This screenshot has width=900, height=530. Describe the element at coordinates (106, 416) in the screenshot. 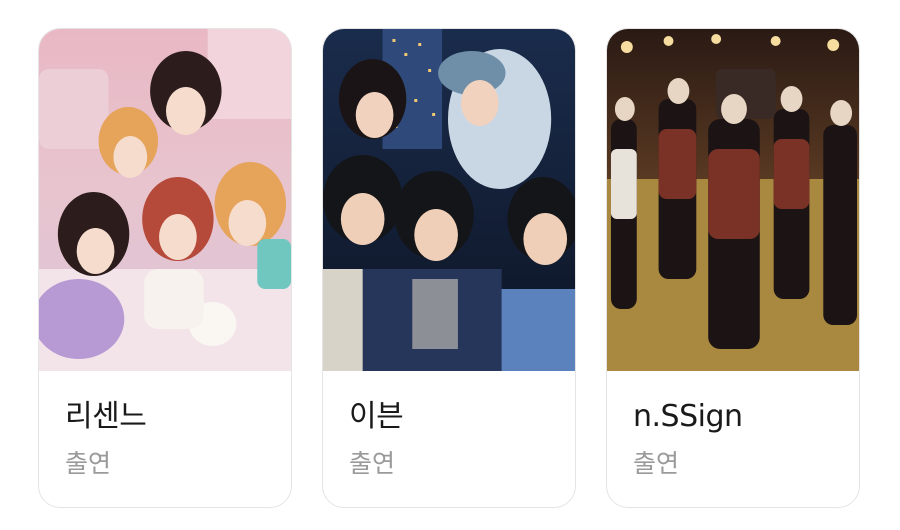

I see `performer-name: 리센느` at that location.